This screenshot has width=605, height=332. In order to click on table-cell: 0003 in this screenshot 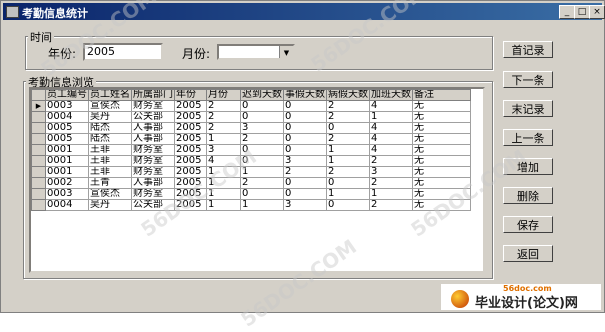, I will do `click(67, 194)`.